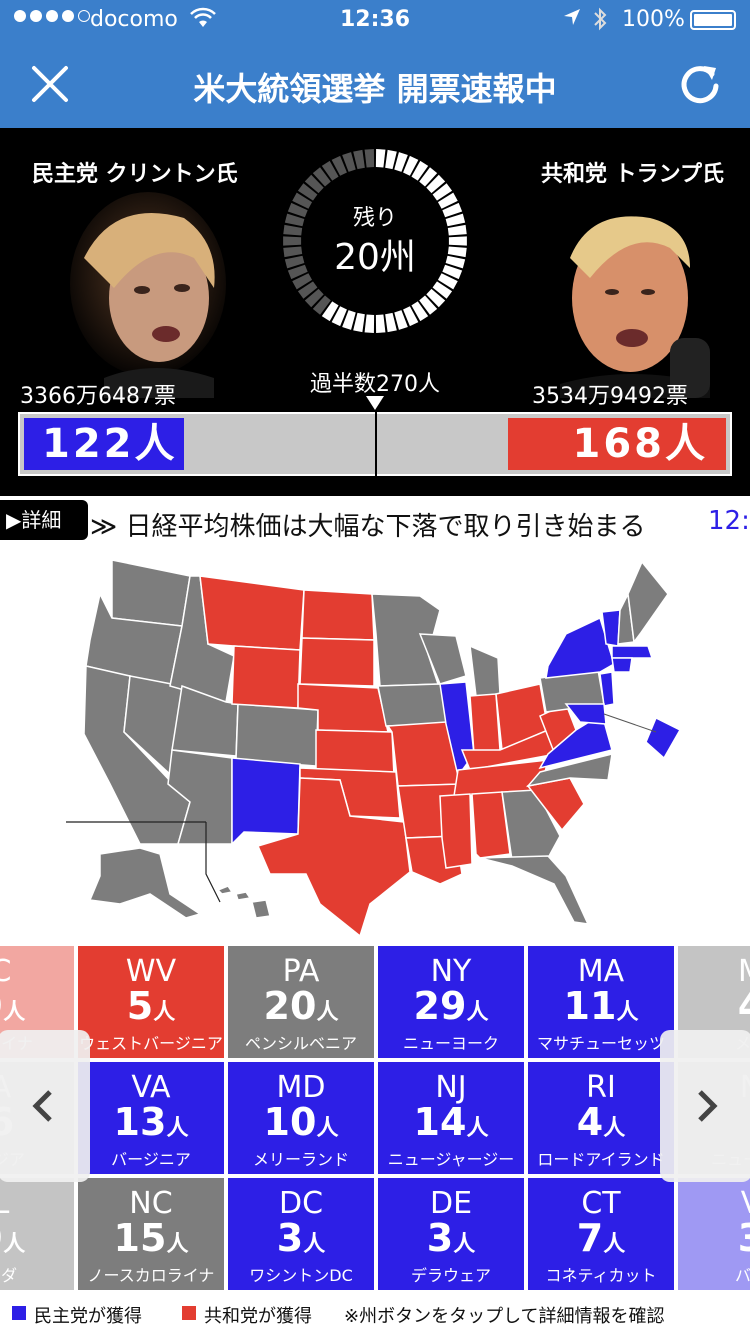 The height and width of the screenshot is (1334, 750). I want to click on rep-popular-votes: 3534万9492票, so click(610, 396).